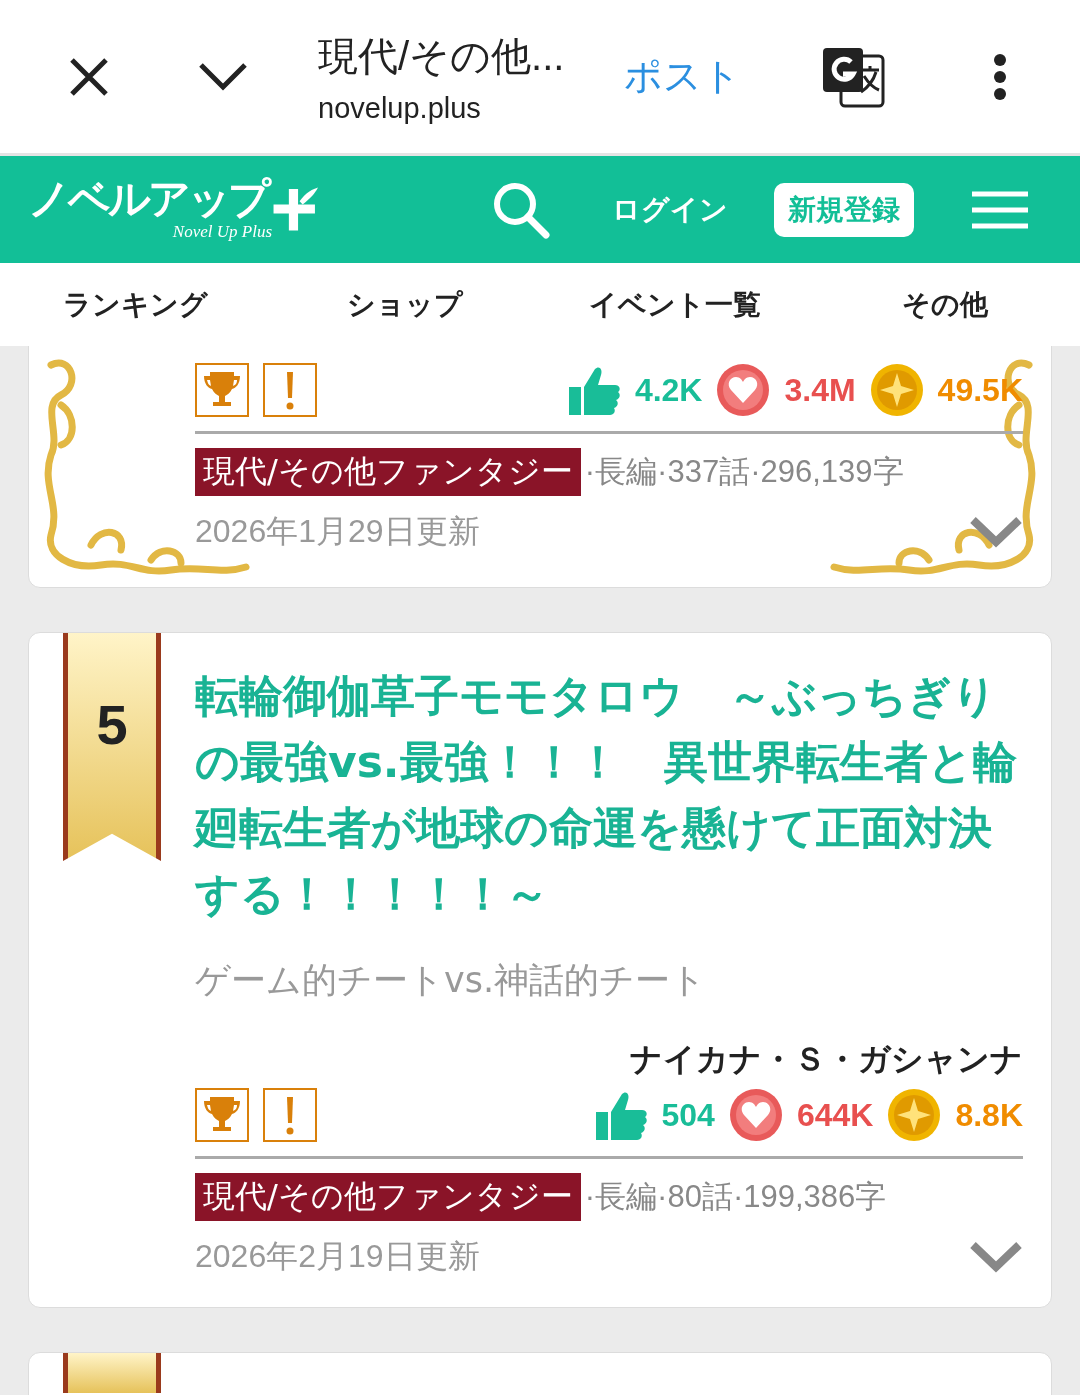 This screenshot has width=1080, height=1395. Describe the element at coordinates (675, 304) in the screenshot. I see `nav-item: イベント一覧` at that location.